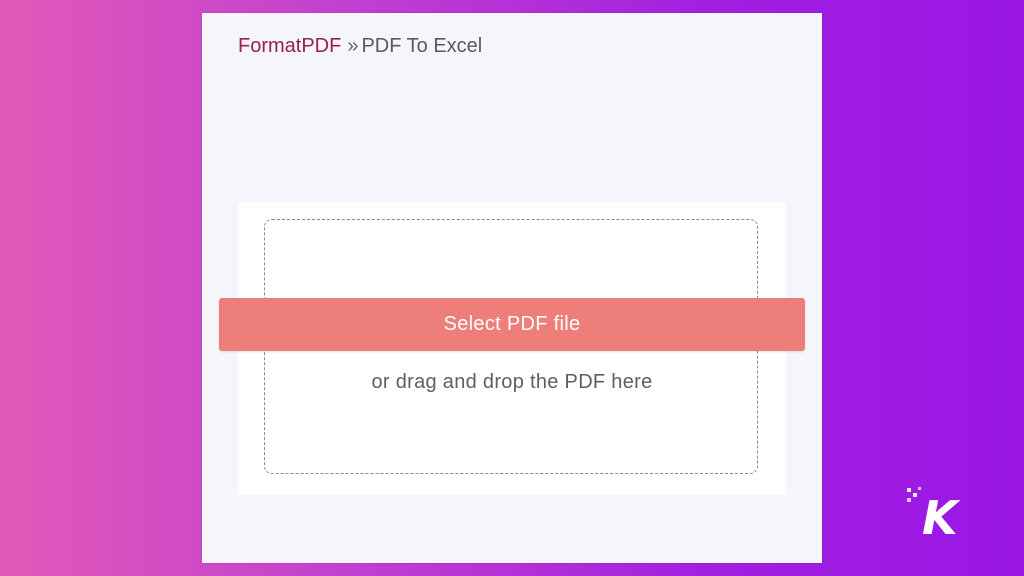 The width and height of the screenshot is (1024, 576). Describe the element at coordinates (360, 46) in the screenshot. I see `breadcrumb: FormatPDF » PDF To Excel` at that location.